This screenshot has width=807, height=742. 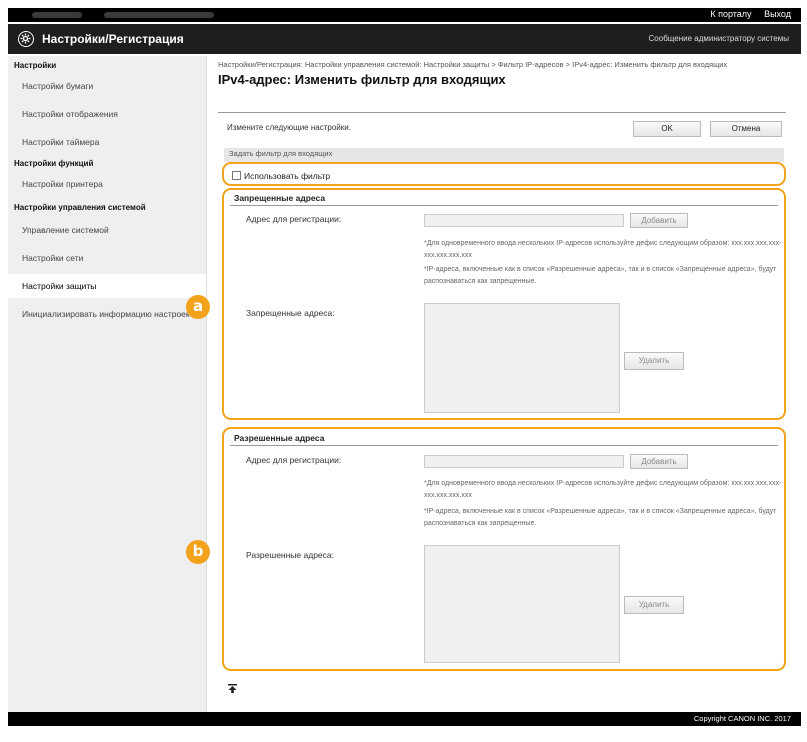 What do you see at coordinates (107, 86) in the screenshot?
I see `sidebar-item-paper: Настройки бумаги` at bounding box center [107, 86].